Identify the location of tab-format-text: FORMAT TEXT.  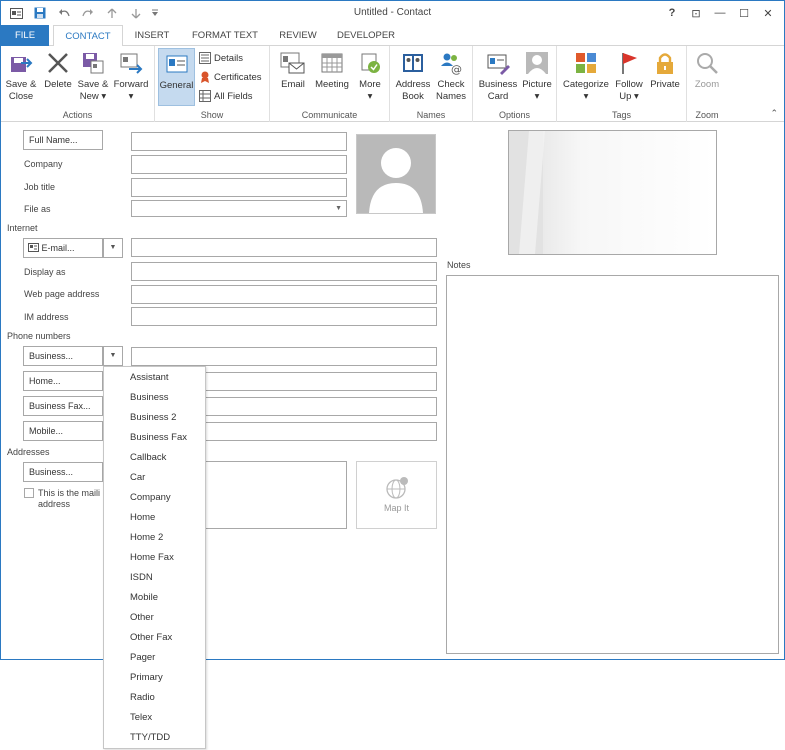
(225, 35).